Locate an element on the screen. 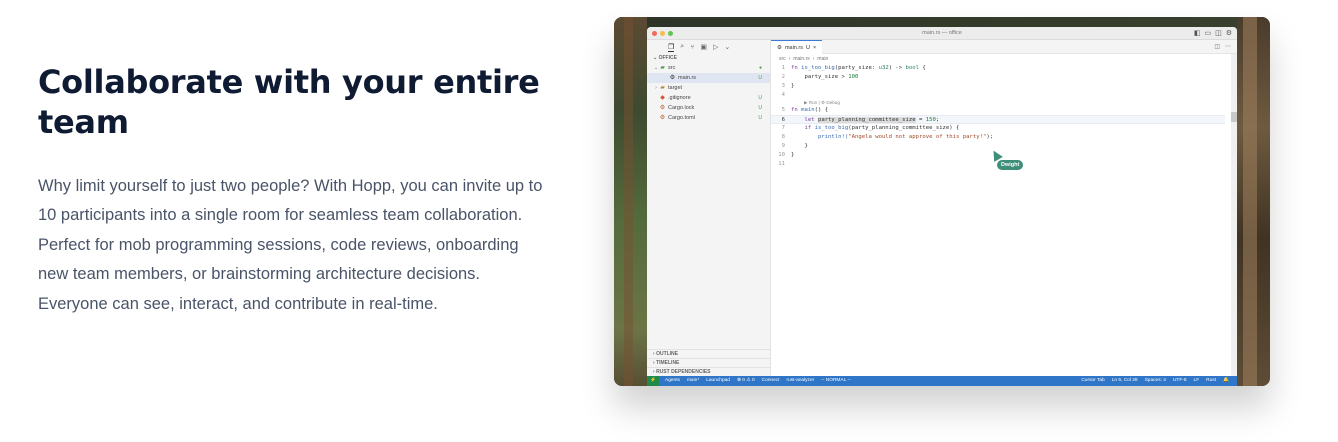  title-bar: main.rs — office ◧ ▭ ◫ ⚙ is located at coordinates (942, 33).